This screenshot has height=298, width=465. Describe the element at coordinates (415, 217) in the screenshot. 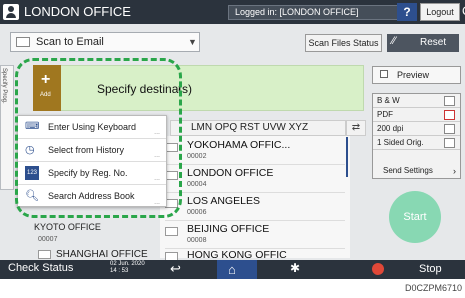

I see `start-button: Start` at that location.